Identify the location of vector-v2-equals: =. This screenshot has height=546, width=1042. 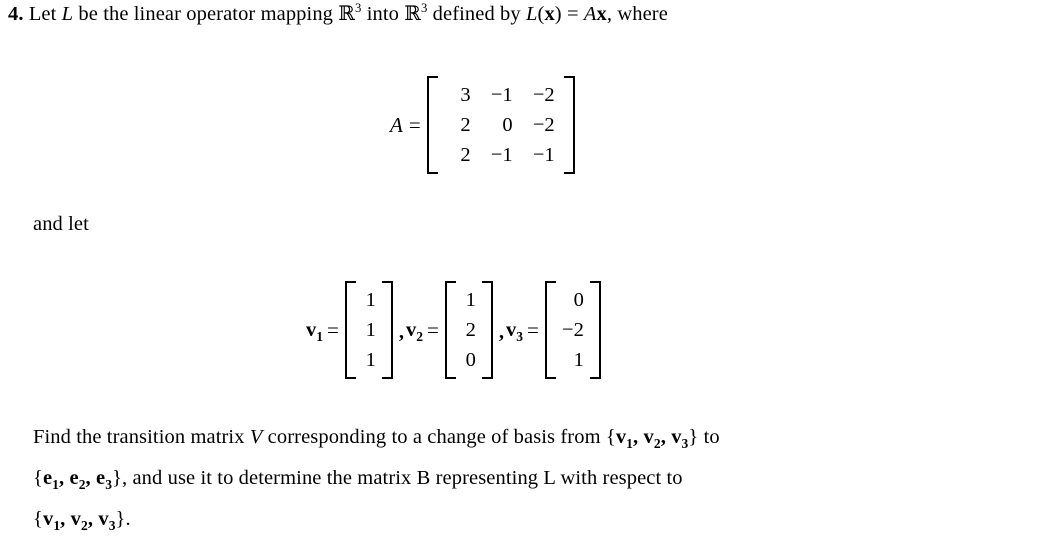
(433, 329).